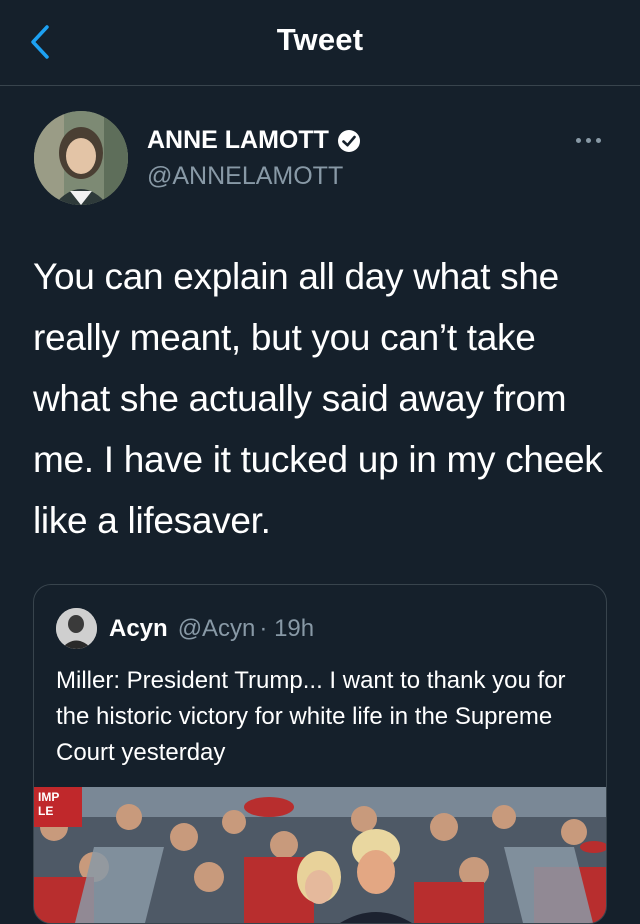 The image size is (640, 924). I want to click on quoted-tweet-image: IMP LE, so click(320, 855).